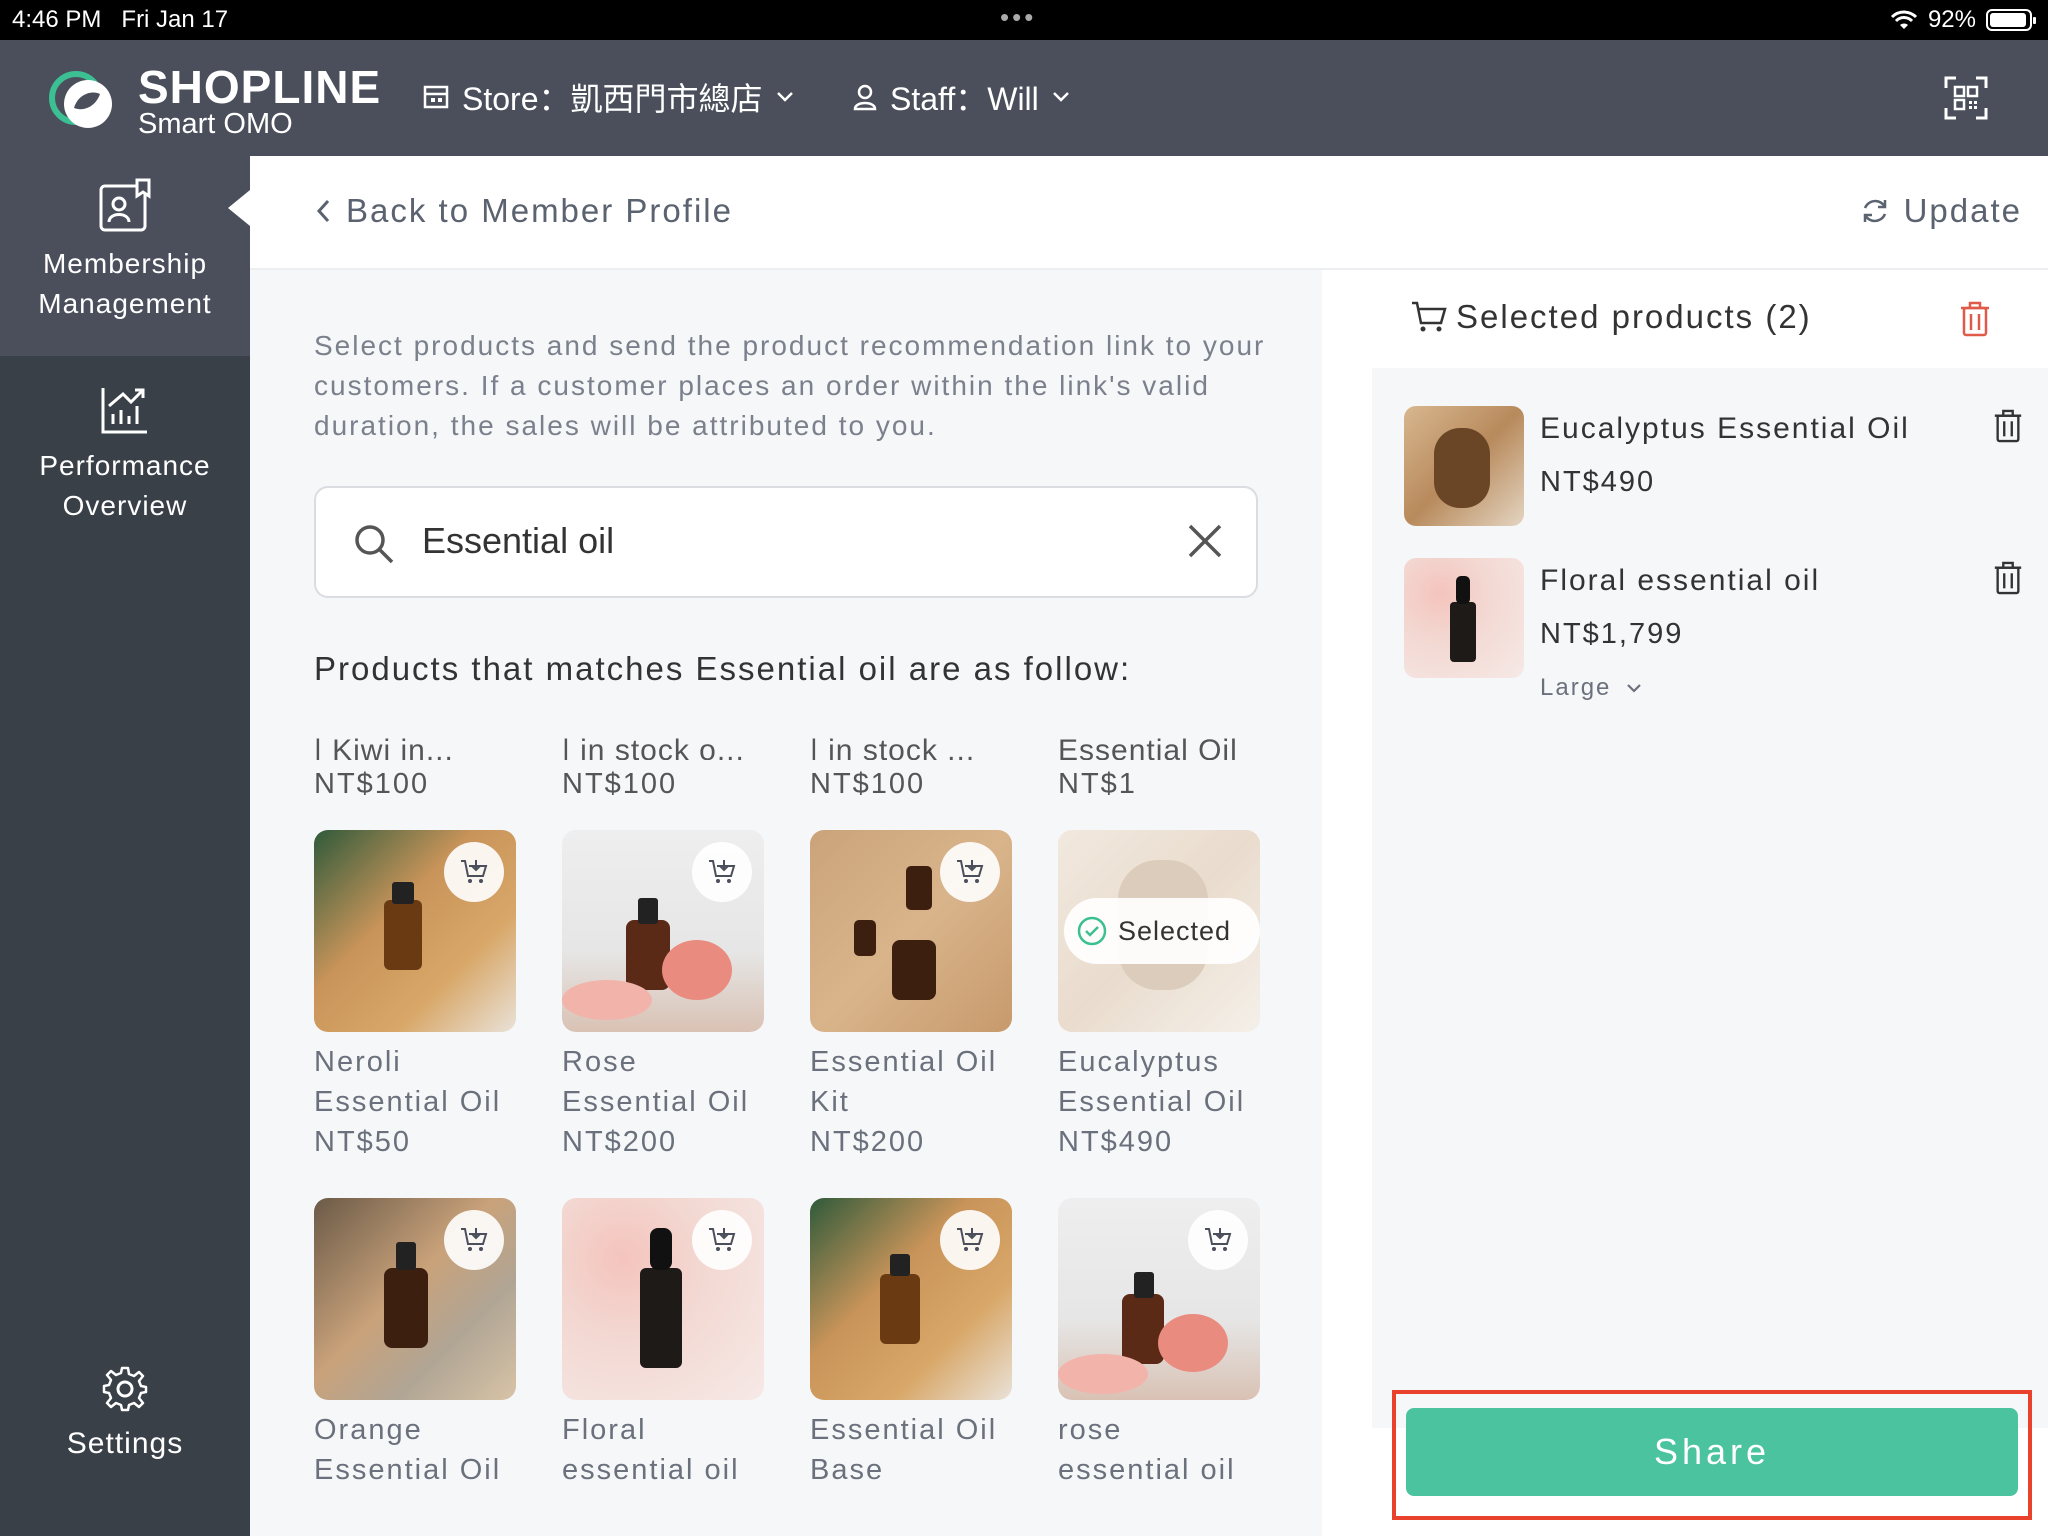 The height and width of the screenshot is (1536, 2048). I want to click on variant-selector: Large, so click(1591, 688).